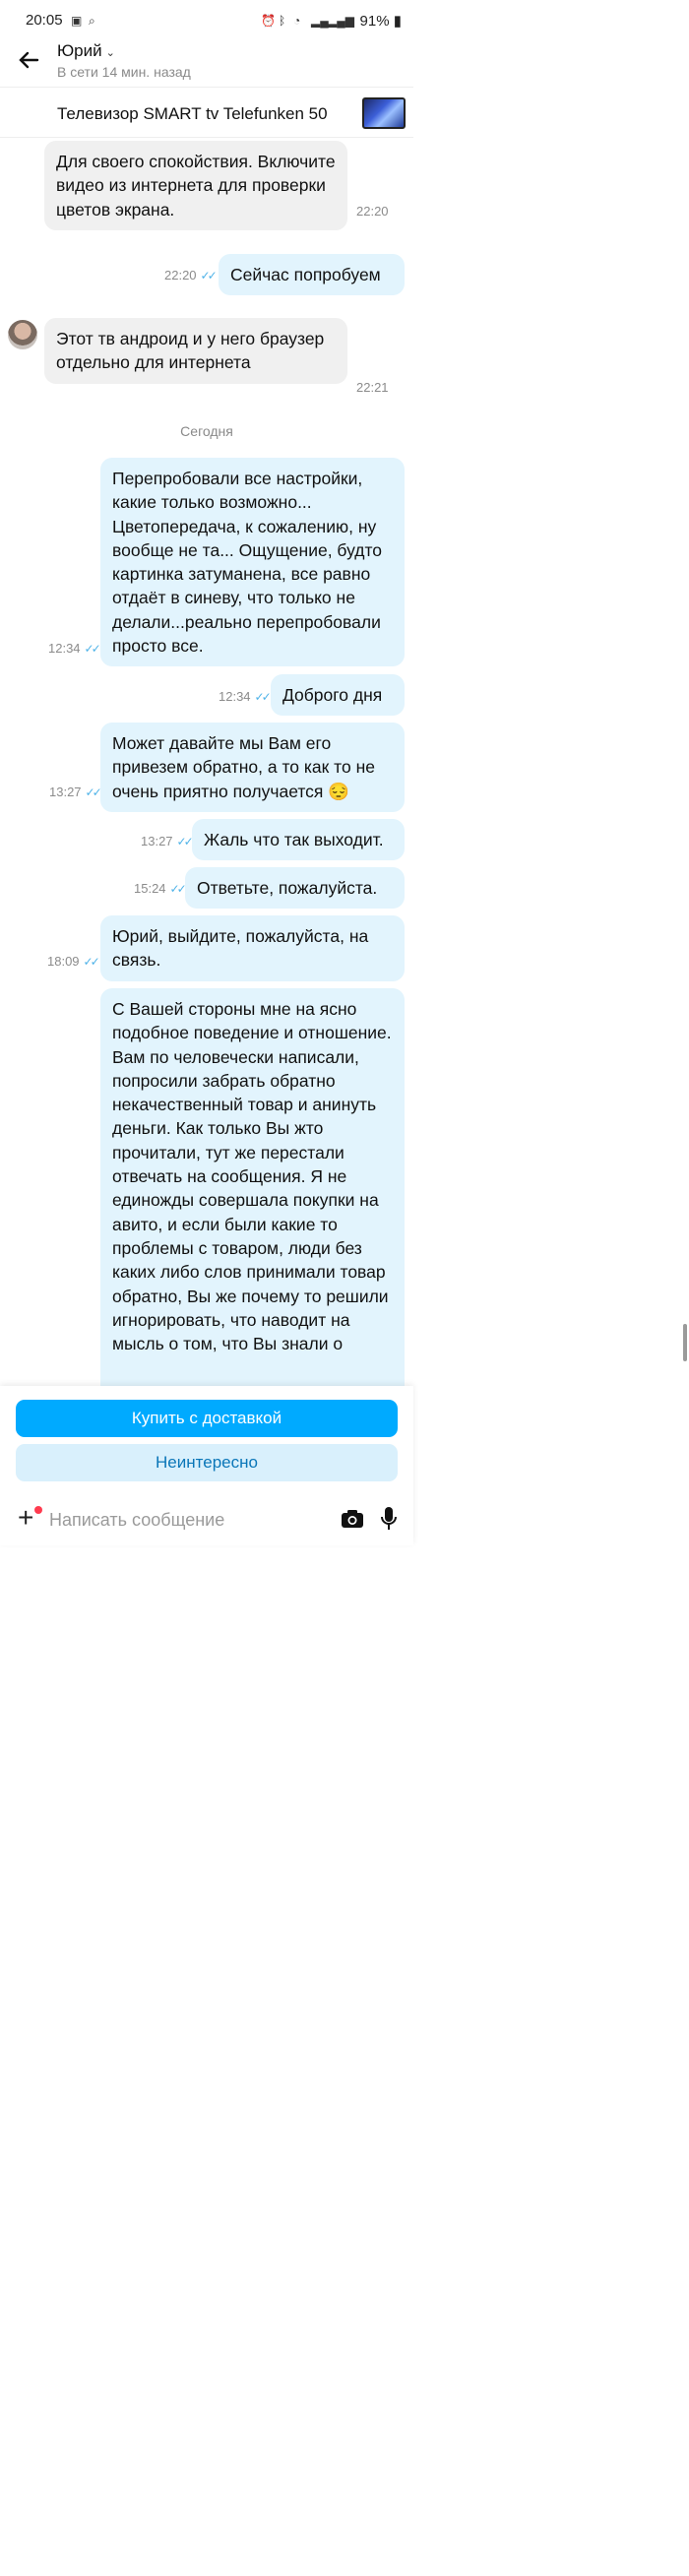 The width and height of the screenshot is (689, 2576). Describe the element at coordinates (74, 961) in the screenshot. I see `message-time: 18:09 ✓✓` at that location.